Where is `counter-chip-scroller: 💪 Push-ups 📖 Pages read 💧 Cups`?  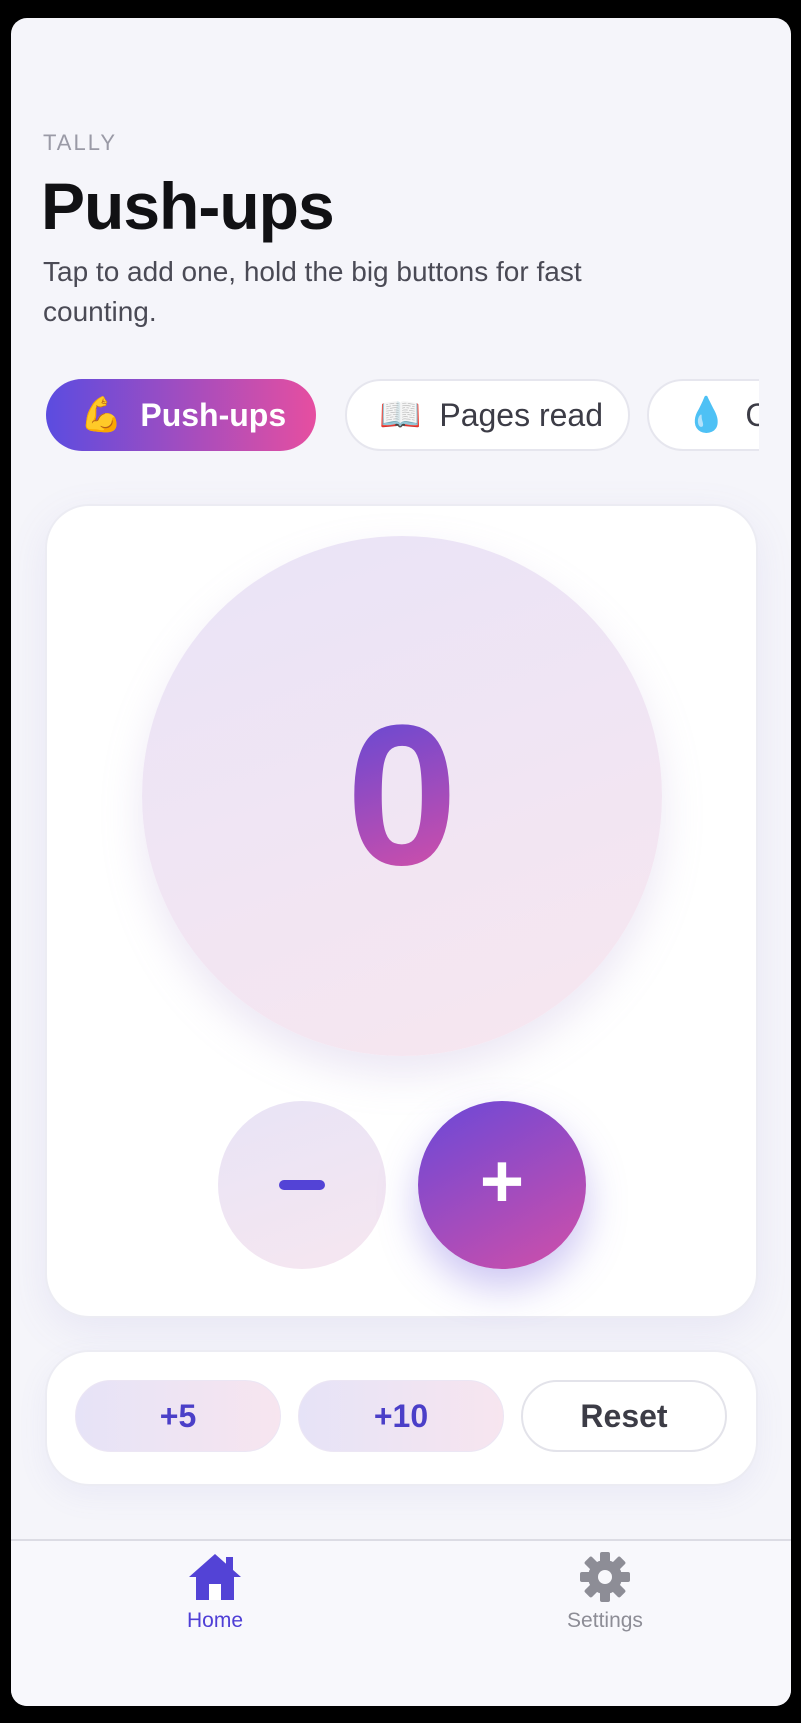
counter-chip-scroller: 💪 Push-ups 📖 Pages read 💧 Cups is located at coordinates (402, 417).